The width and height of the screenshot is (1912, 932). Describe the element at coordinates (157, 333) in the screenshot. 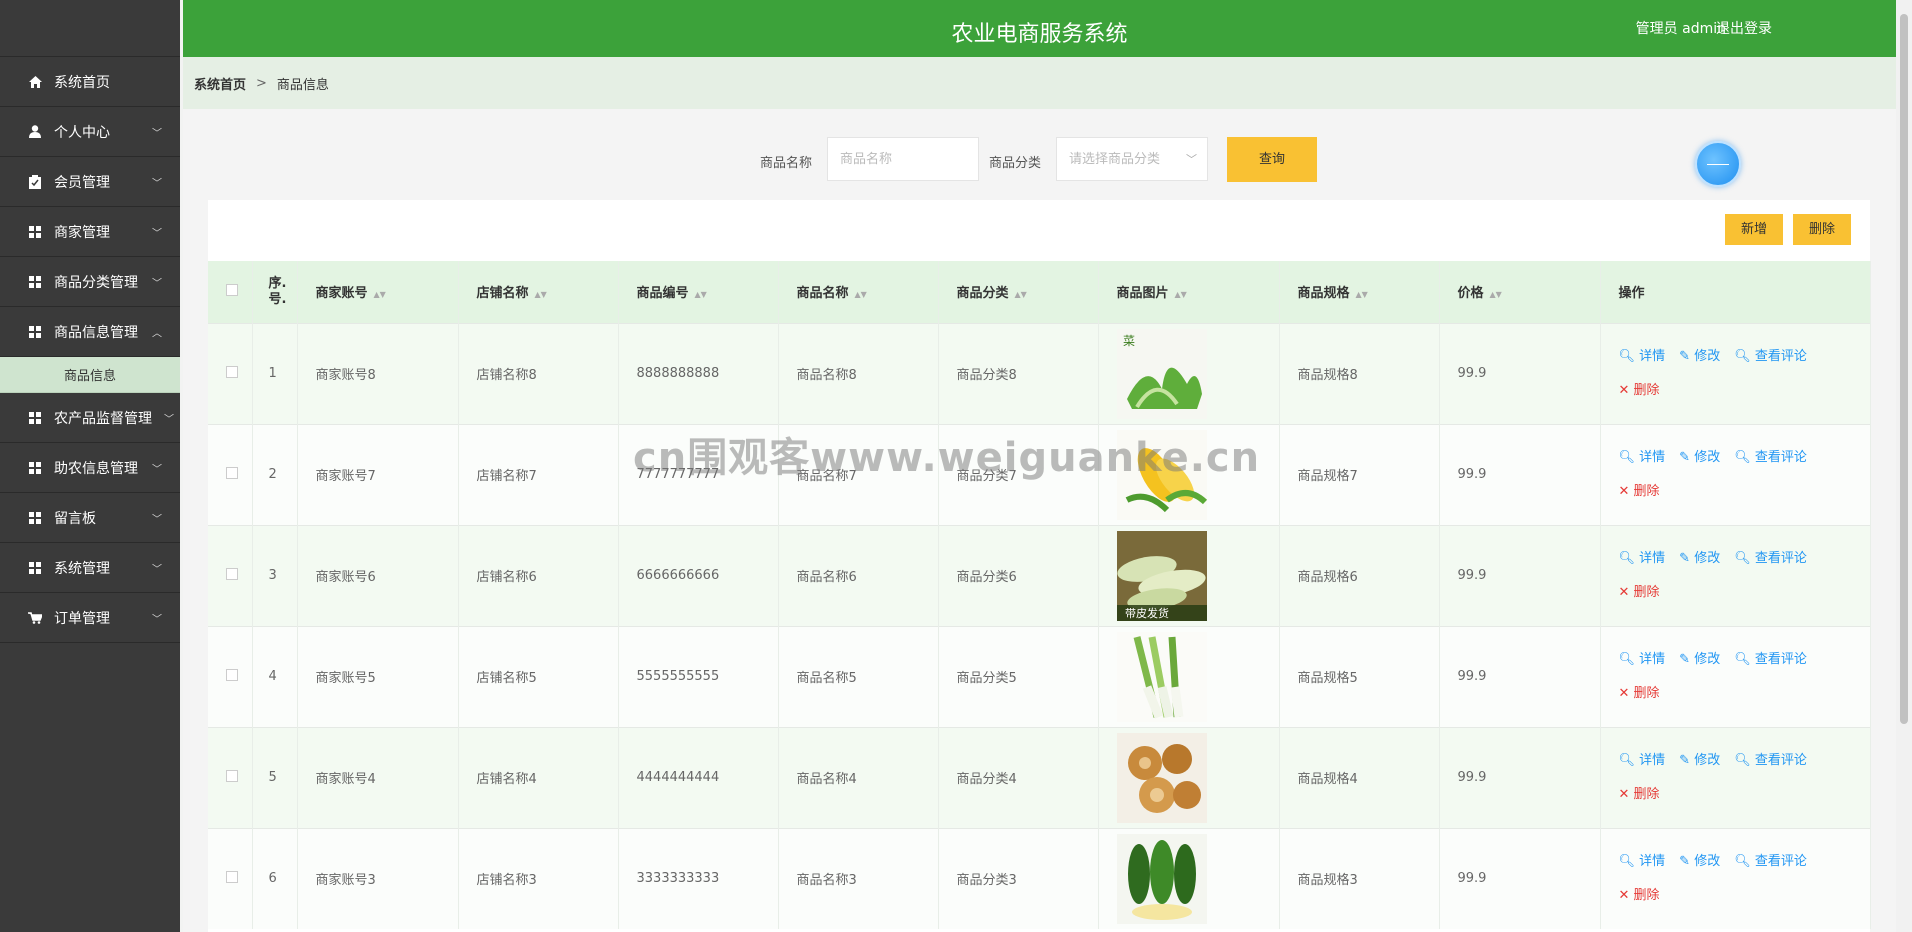

I see `chevron-up-icon: ︿` at that location.